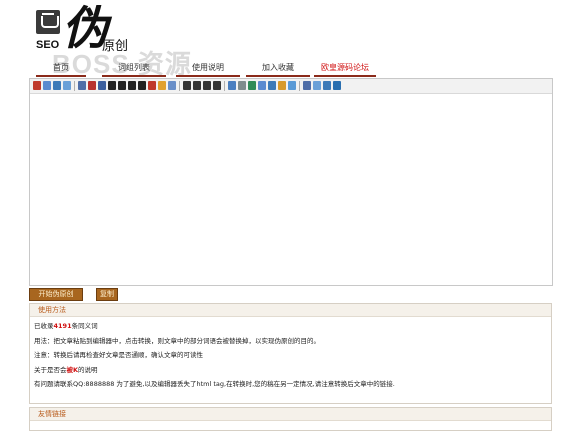 This screenshot has height=431, width=579. What do you see at coordinates (262, 85) in the screenshot?
I see `flash-icon` at bounding box center [262, 85].